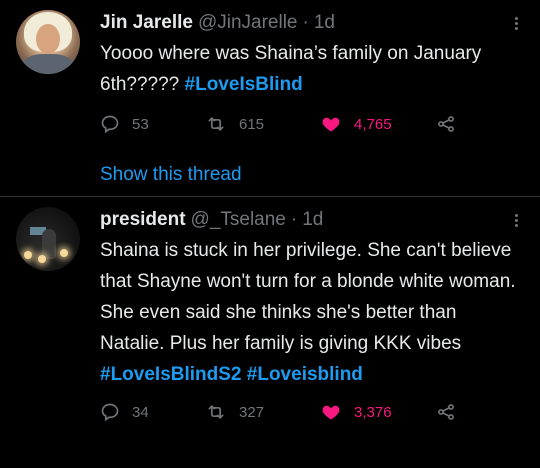  Describe the element at coordinates (373, 124) in the screenshot. I see `like-count: 4,765` at that location.